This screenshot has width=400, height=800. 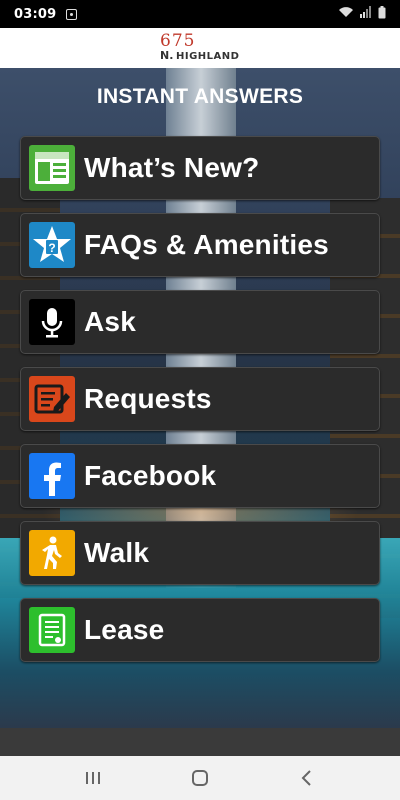 I want to click on requests-button: Requests, so click(x=200, y=399).